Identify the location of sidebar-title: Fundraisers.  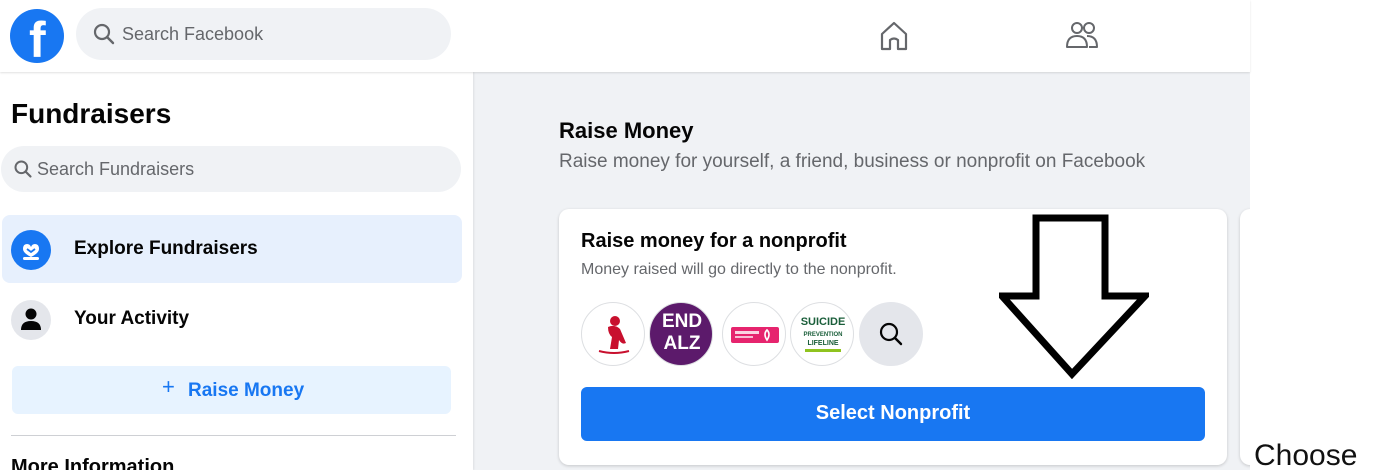
(91, 113).